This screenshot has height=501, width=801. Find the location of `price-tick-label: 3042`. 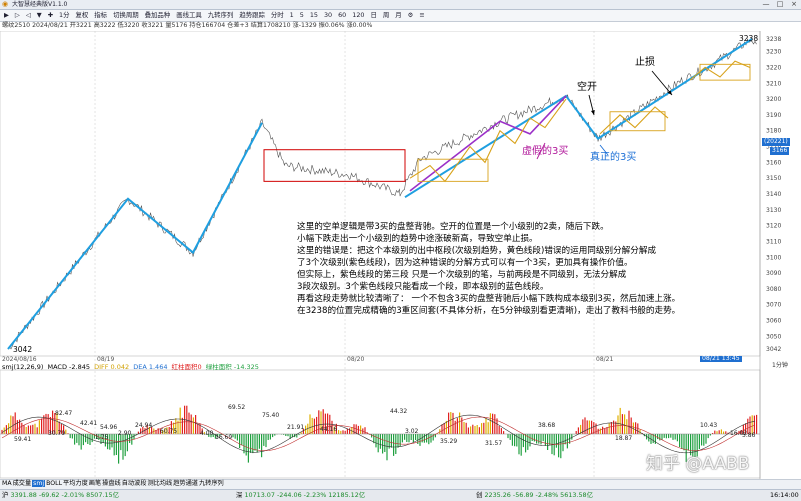

price-tick-label: 3042 is located at coordinates (773, 349).